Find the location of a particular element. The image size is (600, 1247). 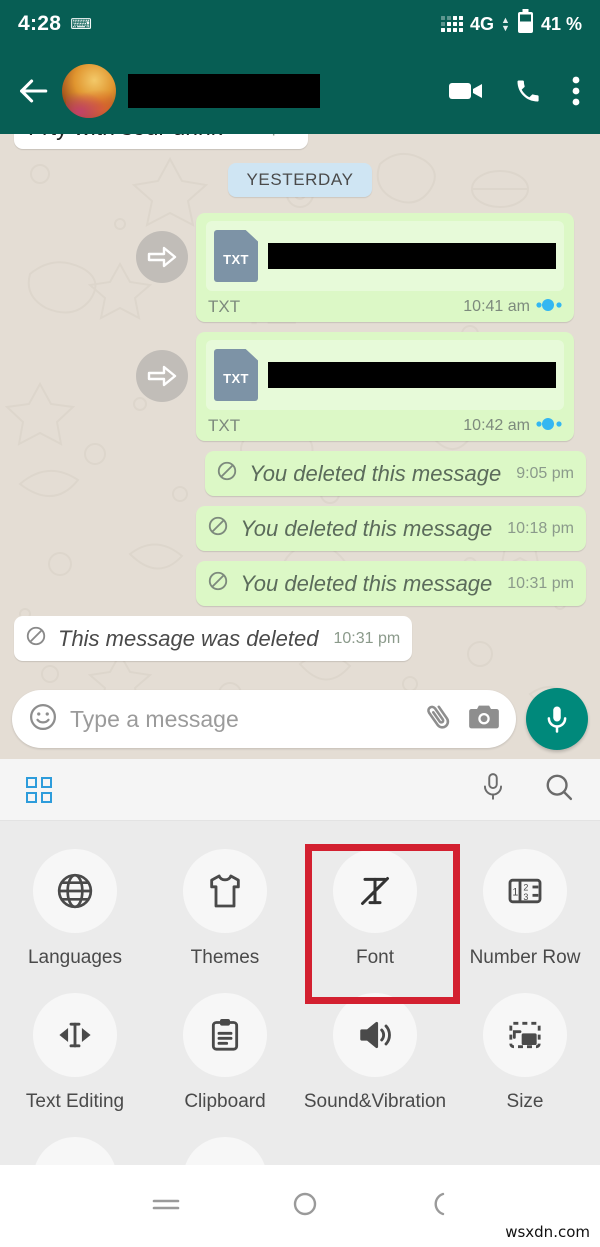

message-bubble-document: TXT TXT 10:42 am is located at coordinates (385, 386).